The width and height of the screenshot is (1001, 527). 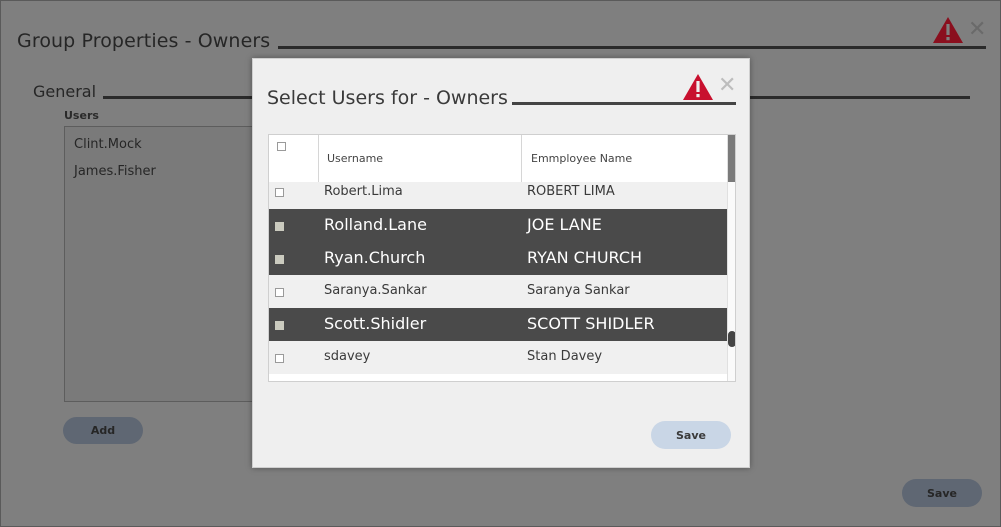 What do you see at coordinates (363, 191) in the screenshot?
I see `row-username: Robert.Lima` at bounding box center [363, 191].